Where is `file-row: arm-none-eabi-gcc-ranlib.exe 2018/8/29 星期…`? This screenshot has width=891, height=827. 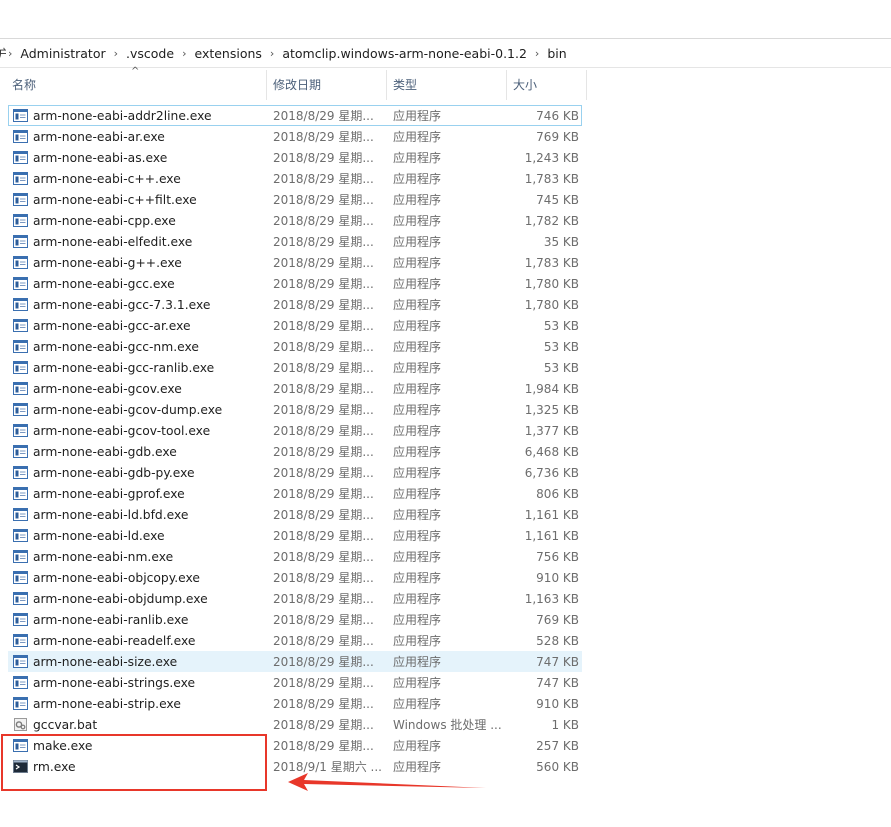 file-row: arm-none-eabi-gcc-ranlib.exe 2018/8/29 星期… is located at coordinates (295, 367).